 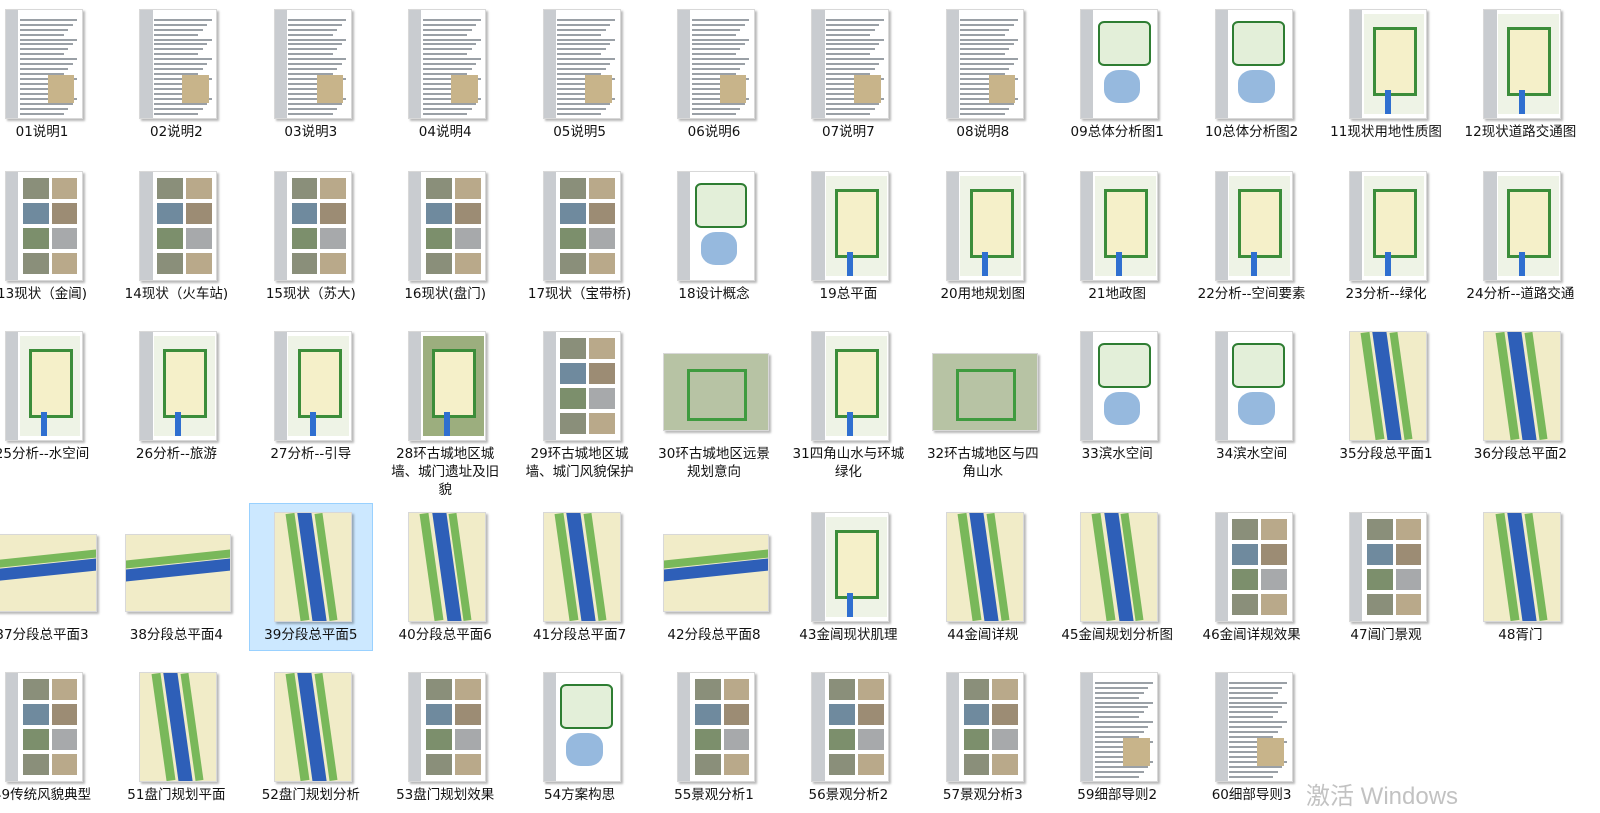 I want to click on file-item: 57景观分析3, so click(x=983, y=737).